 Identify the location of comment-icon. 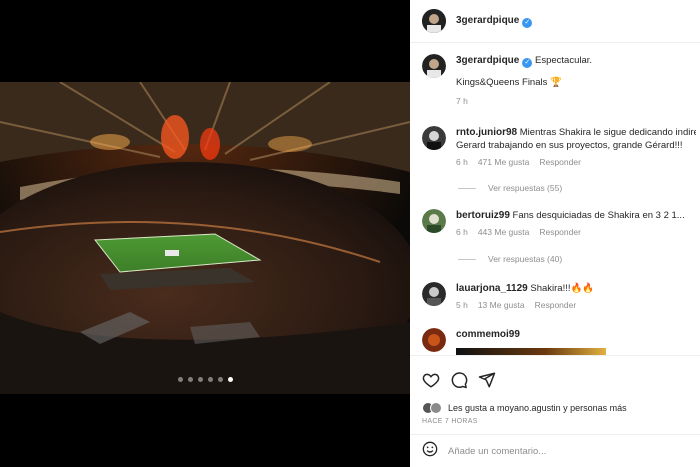
(459, 380).